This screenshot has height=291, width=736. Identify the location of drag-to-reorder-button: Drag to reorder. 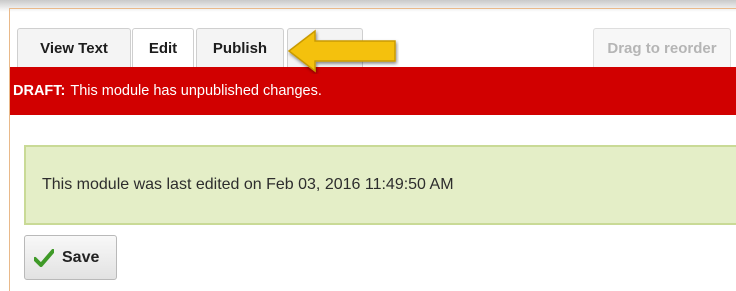
(662, 48).